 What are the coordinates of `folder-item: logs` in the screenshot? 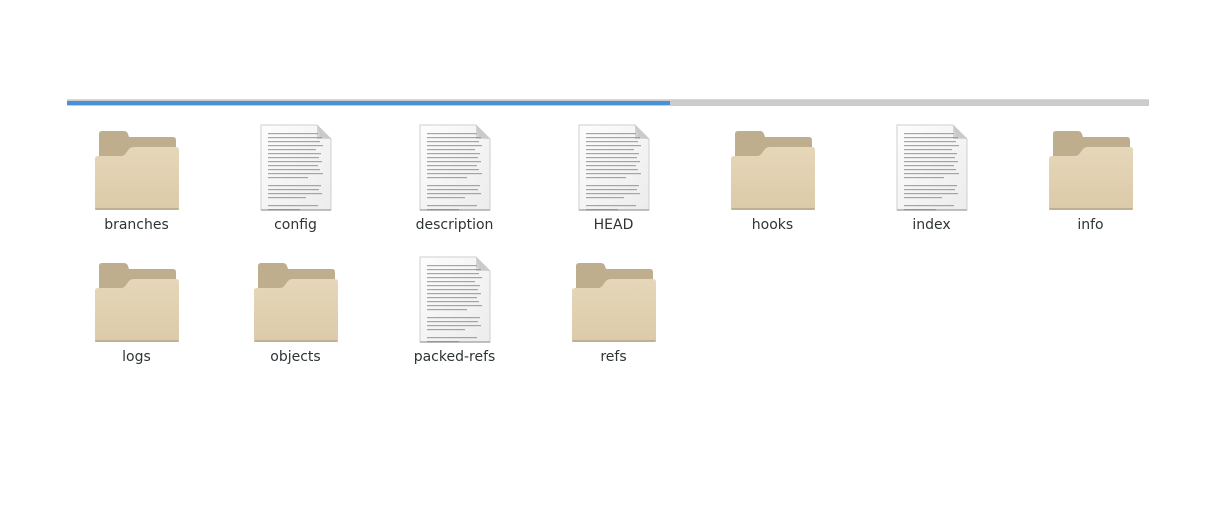 It's located at (136, 316).